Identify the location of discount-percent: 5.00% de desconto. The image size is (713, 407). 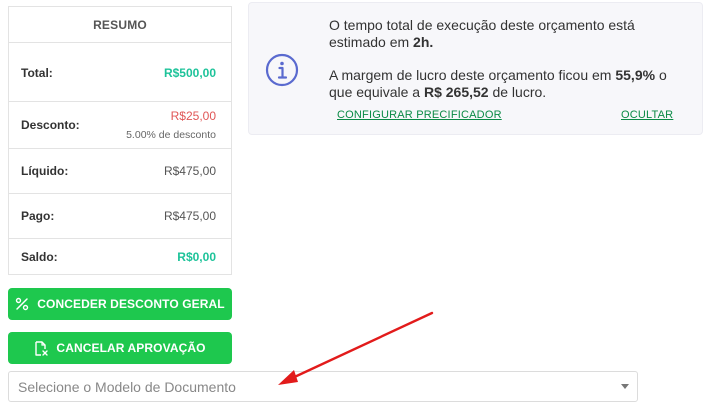
(171, 135).